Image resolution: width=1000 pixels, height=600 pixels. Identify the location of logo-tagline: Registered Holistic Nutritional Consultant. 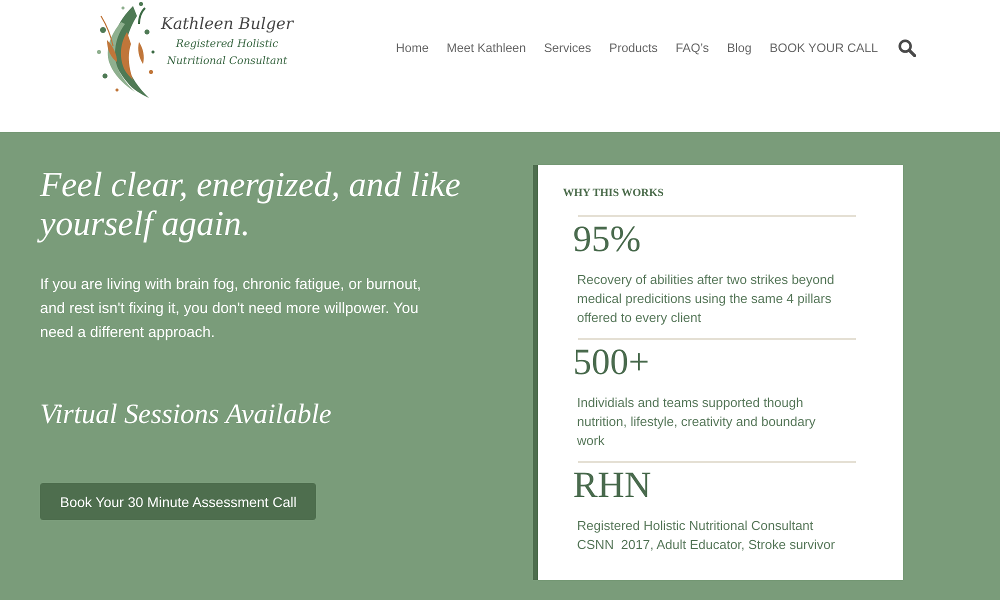
(227, 53).